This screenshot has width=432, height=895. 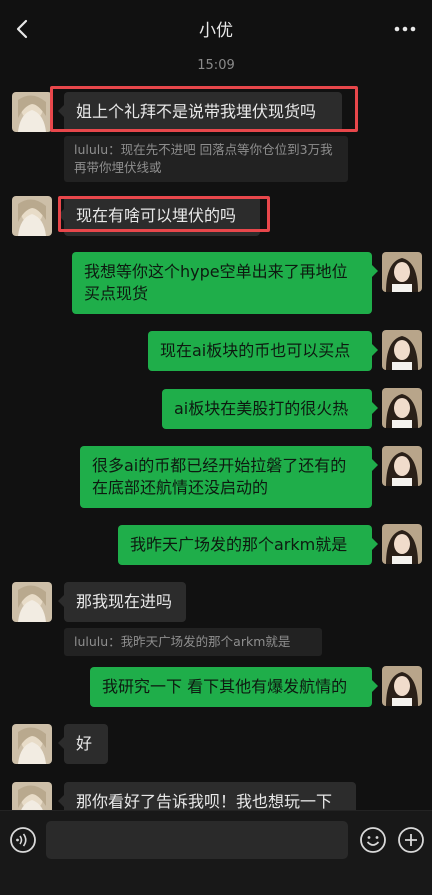 What do you see at coordinates (234, 687) in the screenshot?
I see `message-bubble: 我研究一下 看下其他有爆发航情的` at bounding box center [234, 687].